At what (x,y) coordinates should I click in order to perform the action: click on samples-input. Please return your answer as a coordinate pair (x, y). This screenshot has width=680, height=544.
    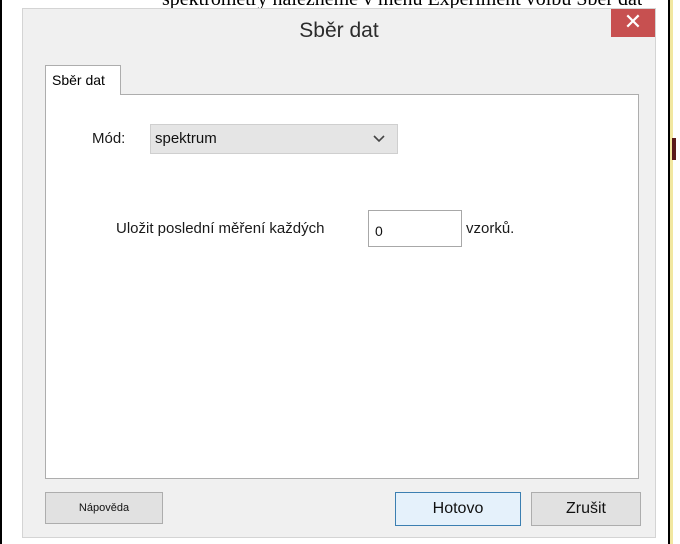
    Looking at the image, I should click on (415, 228).